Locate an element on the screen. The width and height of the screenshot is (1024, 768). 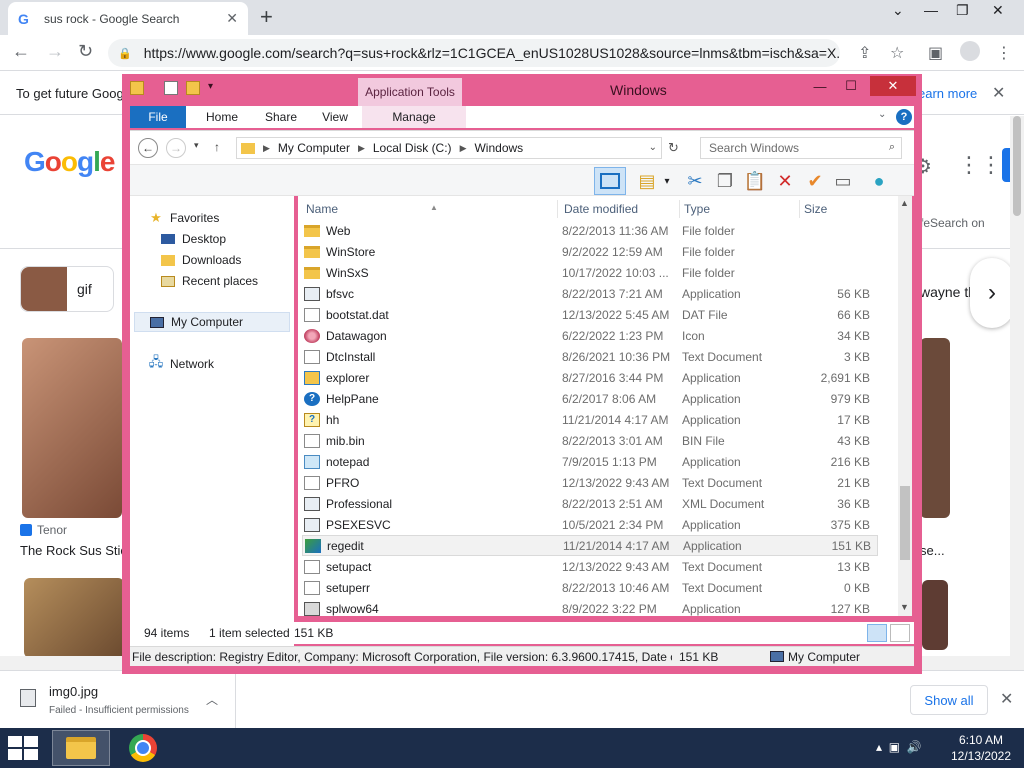
infobar-close-icon: ✕ is located at coordinates (998, 93).